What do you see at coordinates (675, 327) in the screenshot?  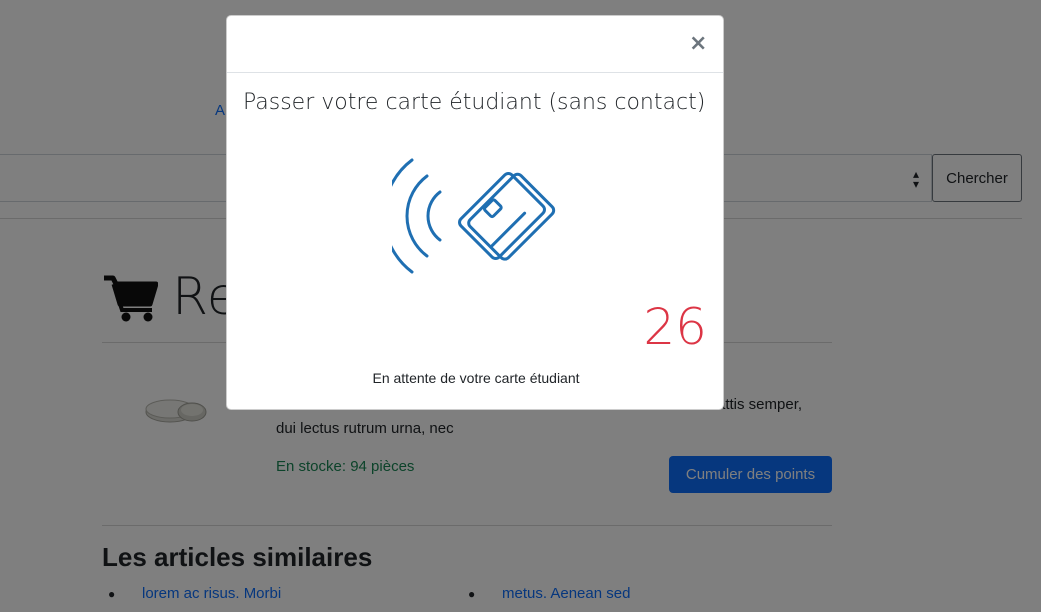 I see `countdown-timer: 26` at bounding box center [675, 327].